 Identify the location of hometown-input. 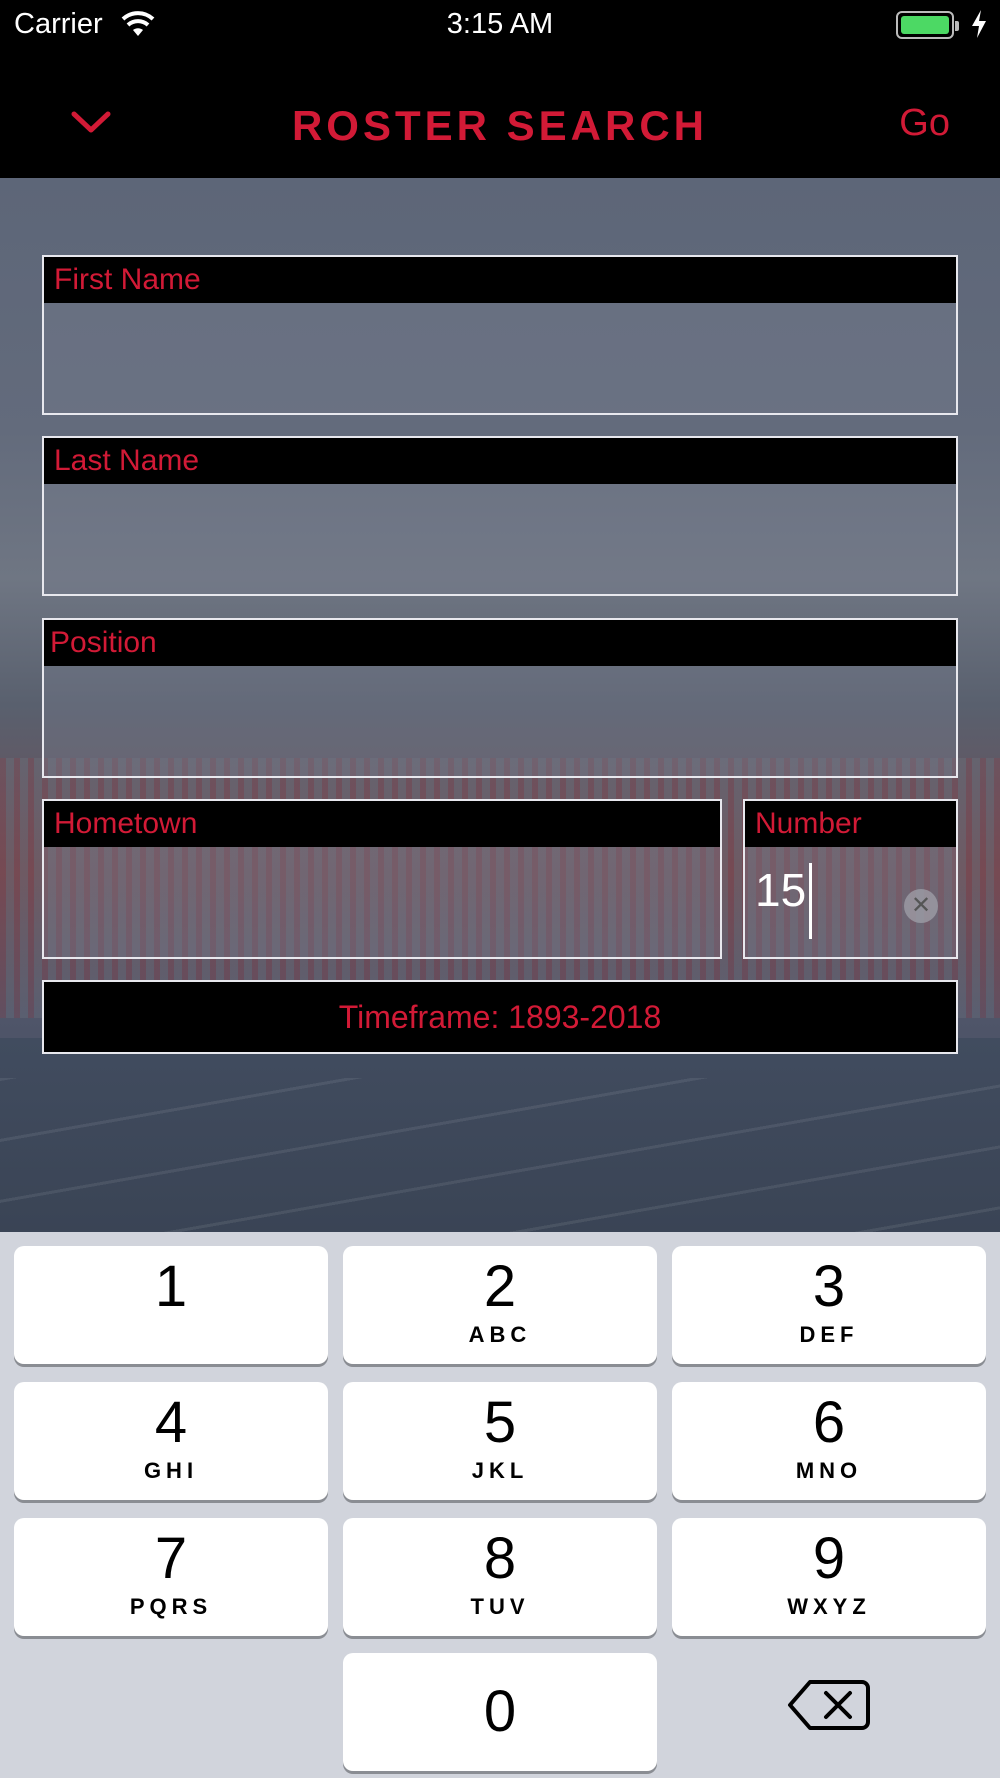
(382, 902).